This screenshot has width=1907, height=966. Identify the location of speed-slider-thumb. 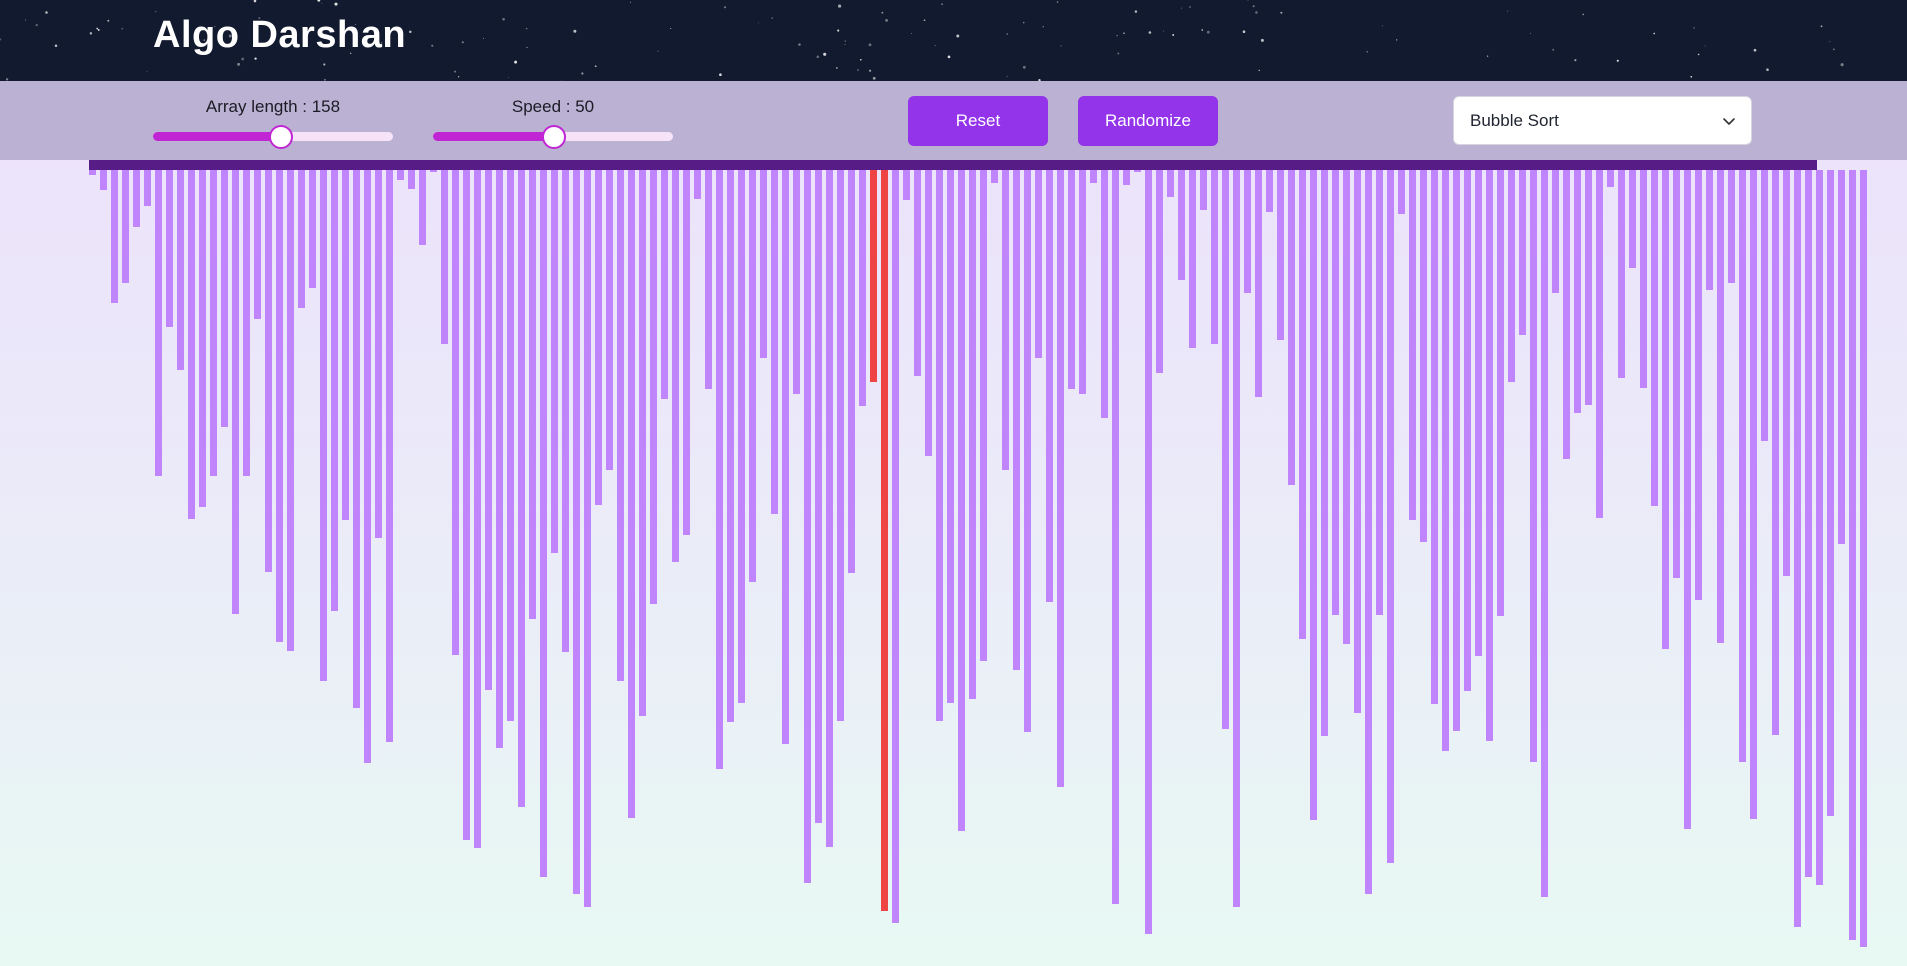
(554, 137).